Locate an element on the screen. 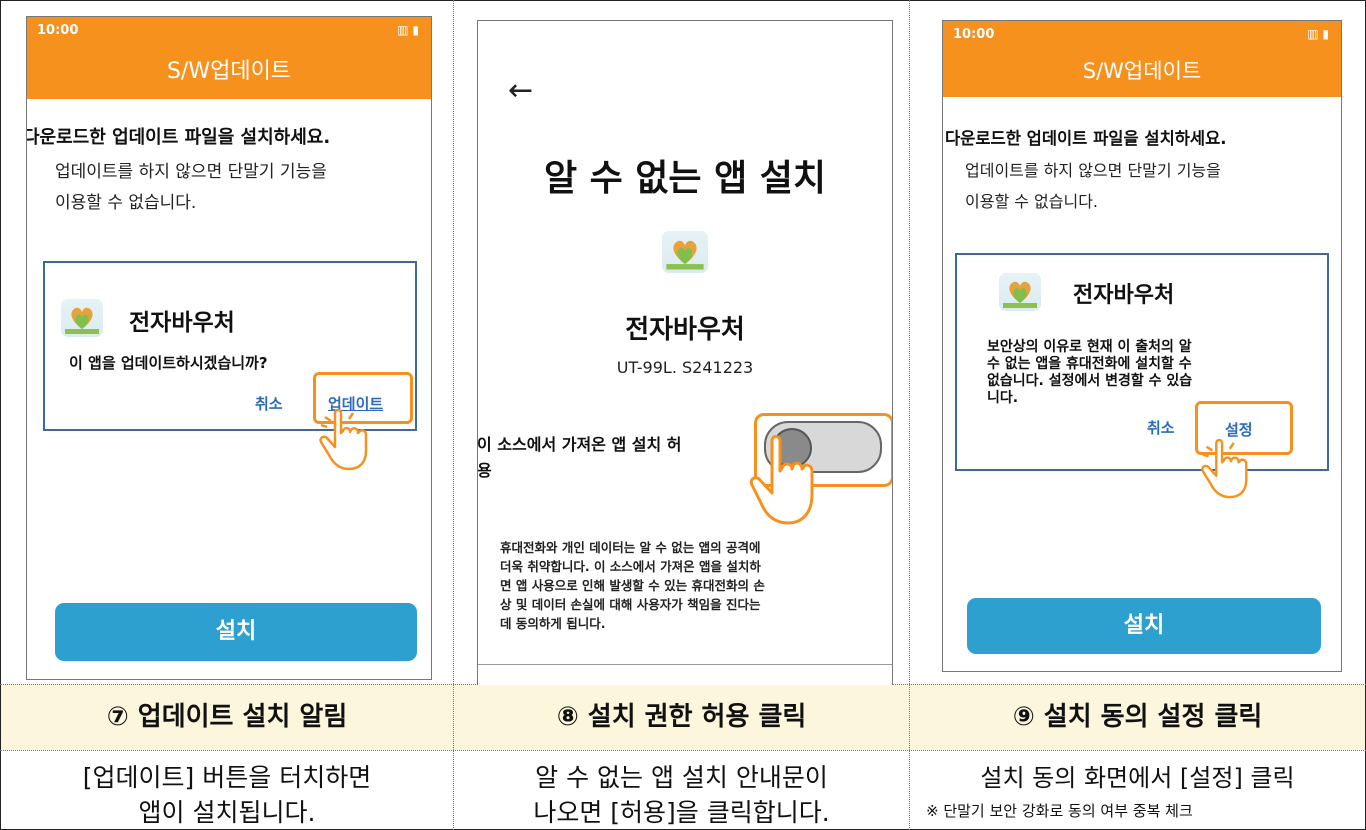  screen-title: 알 수 없는 앱 설치 is located at coordinates (685, 178).